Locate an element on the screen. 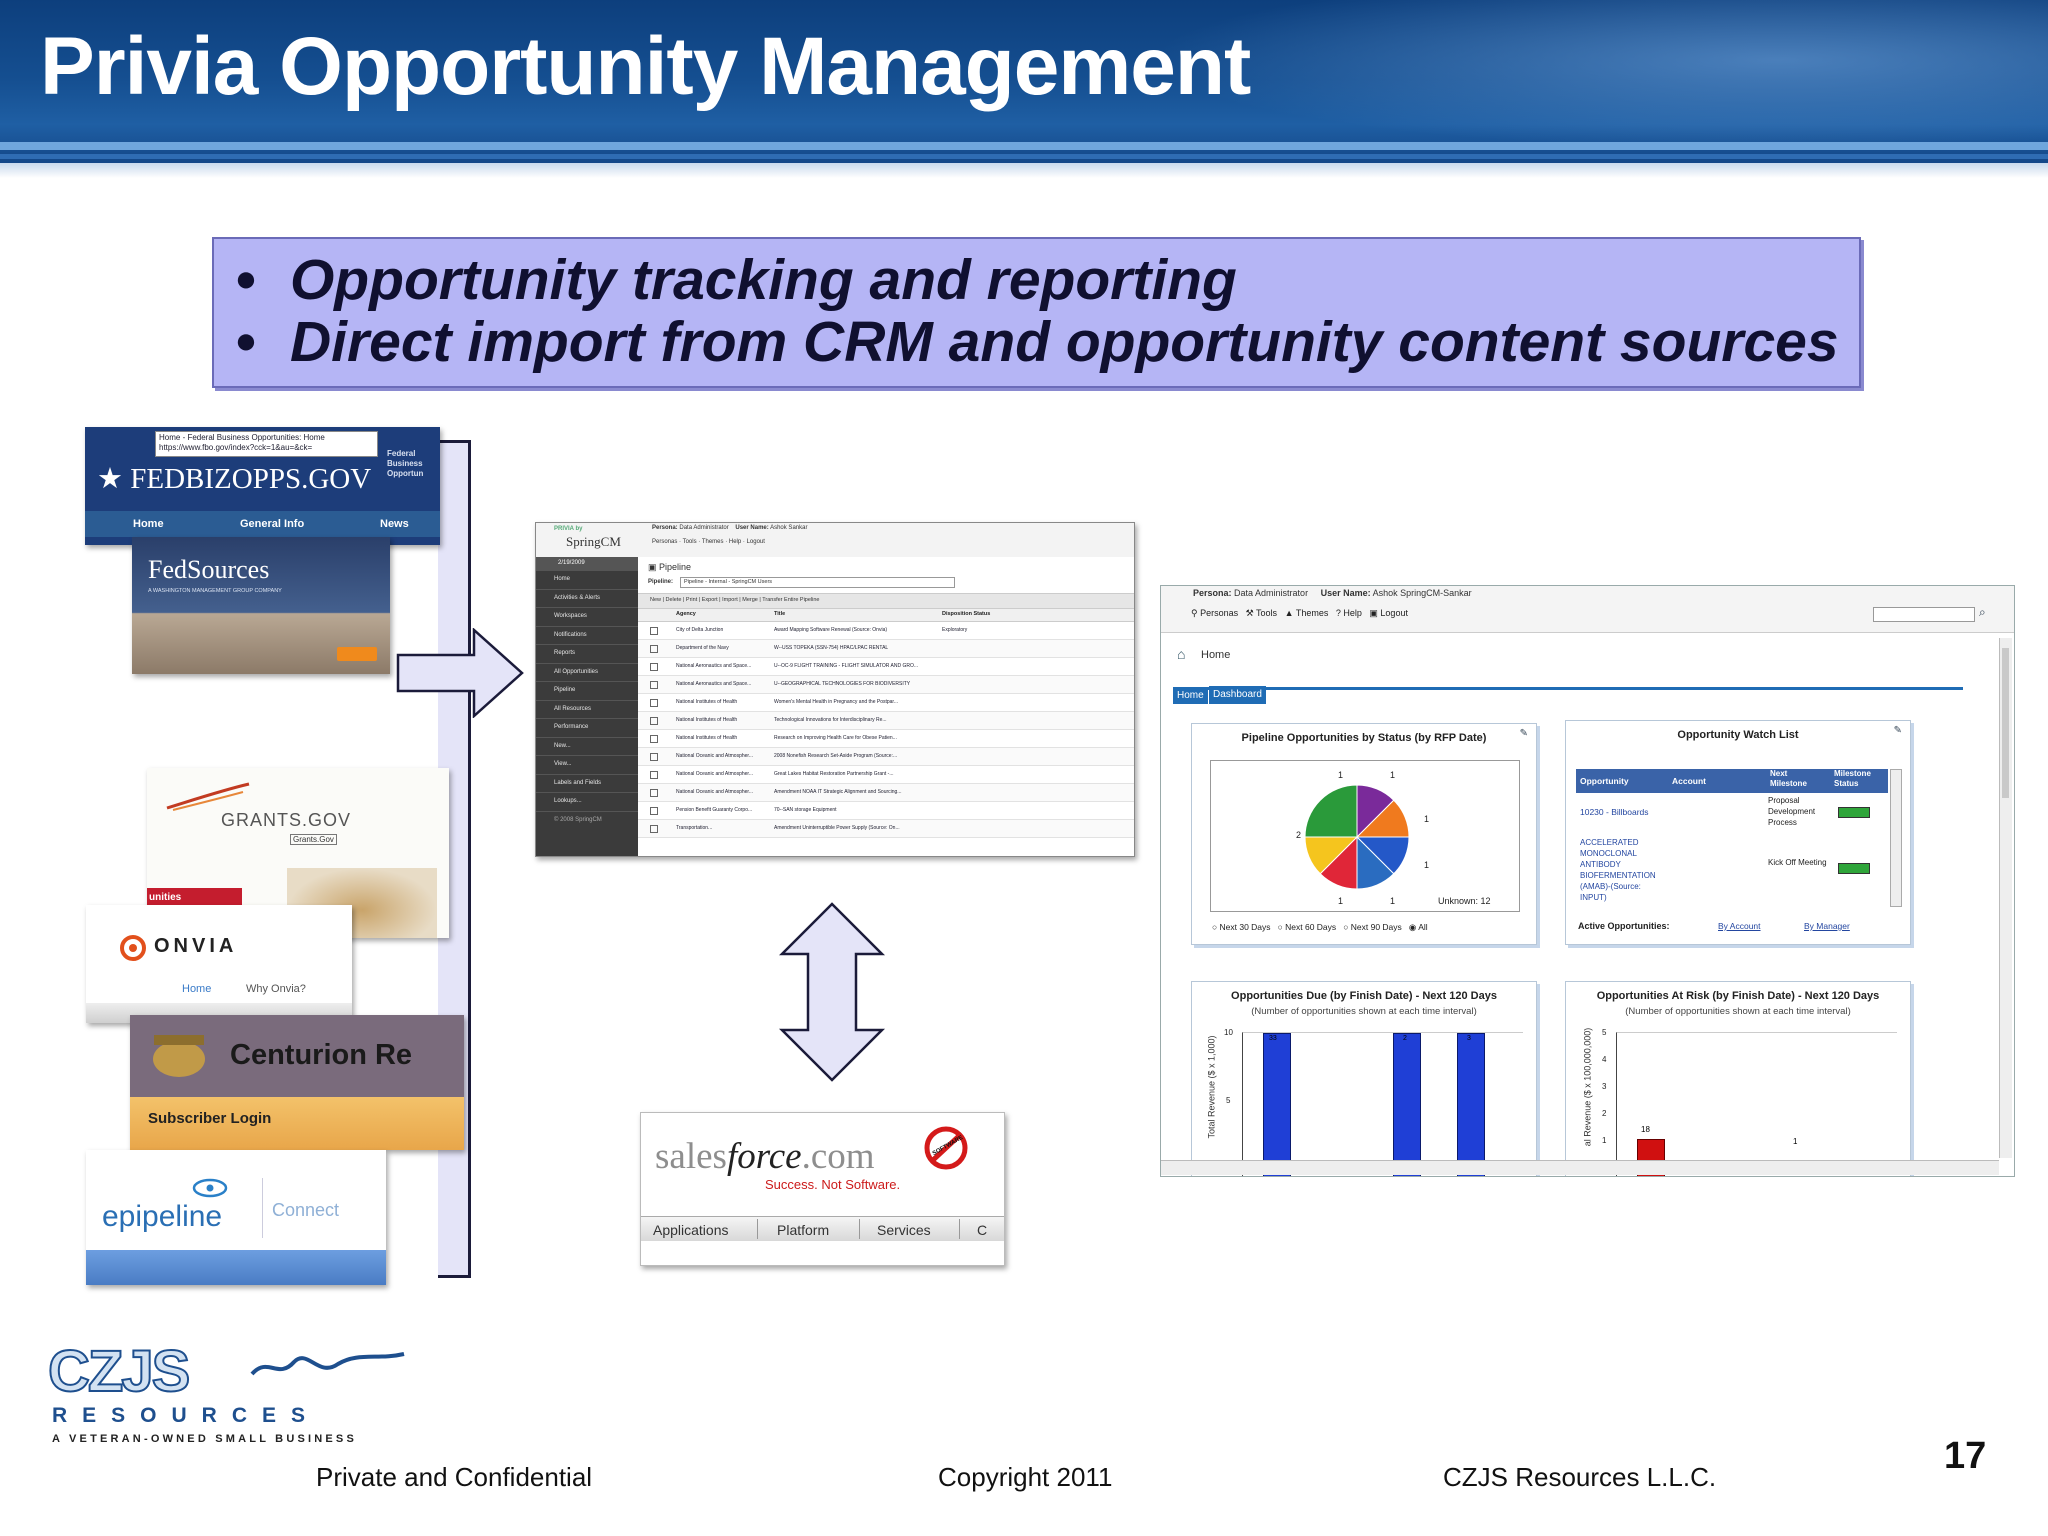 Image resolution: width=2048 pixels, height=1536 pixels. grants-link: Grants.Gov is located at coordinates (313, 839).